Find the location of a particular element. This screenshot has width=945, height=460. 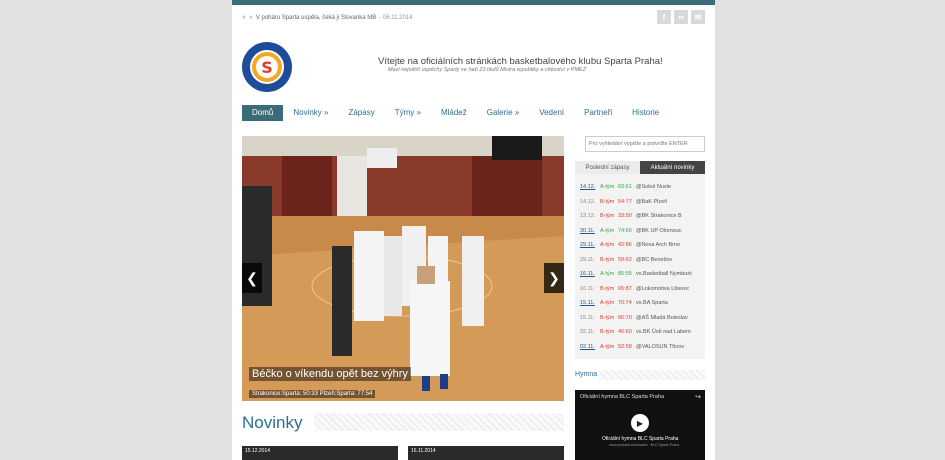

nav-item-home: Domů is located at coordinates (263, 113).